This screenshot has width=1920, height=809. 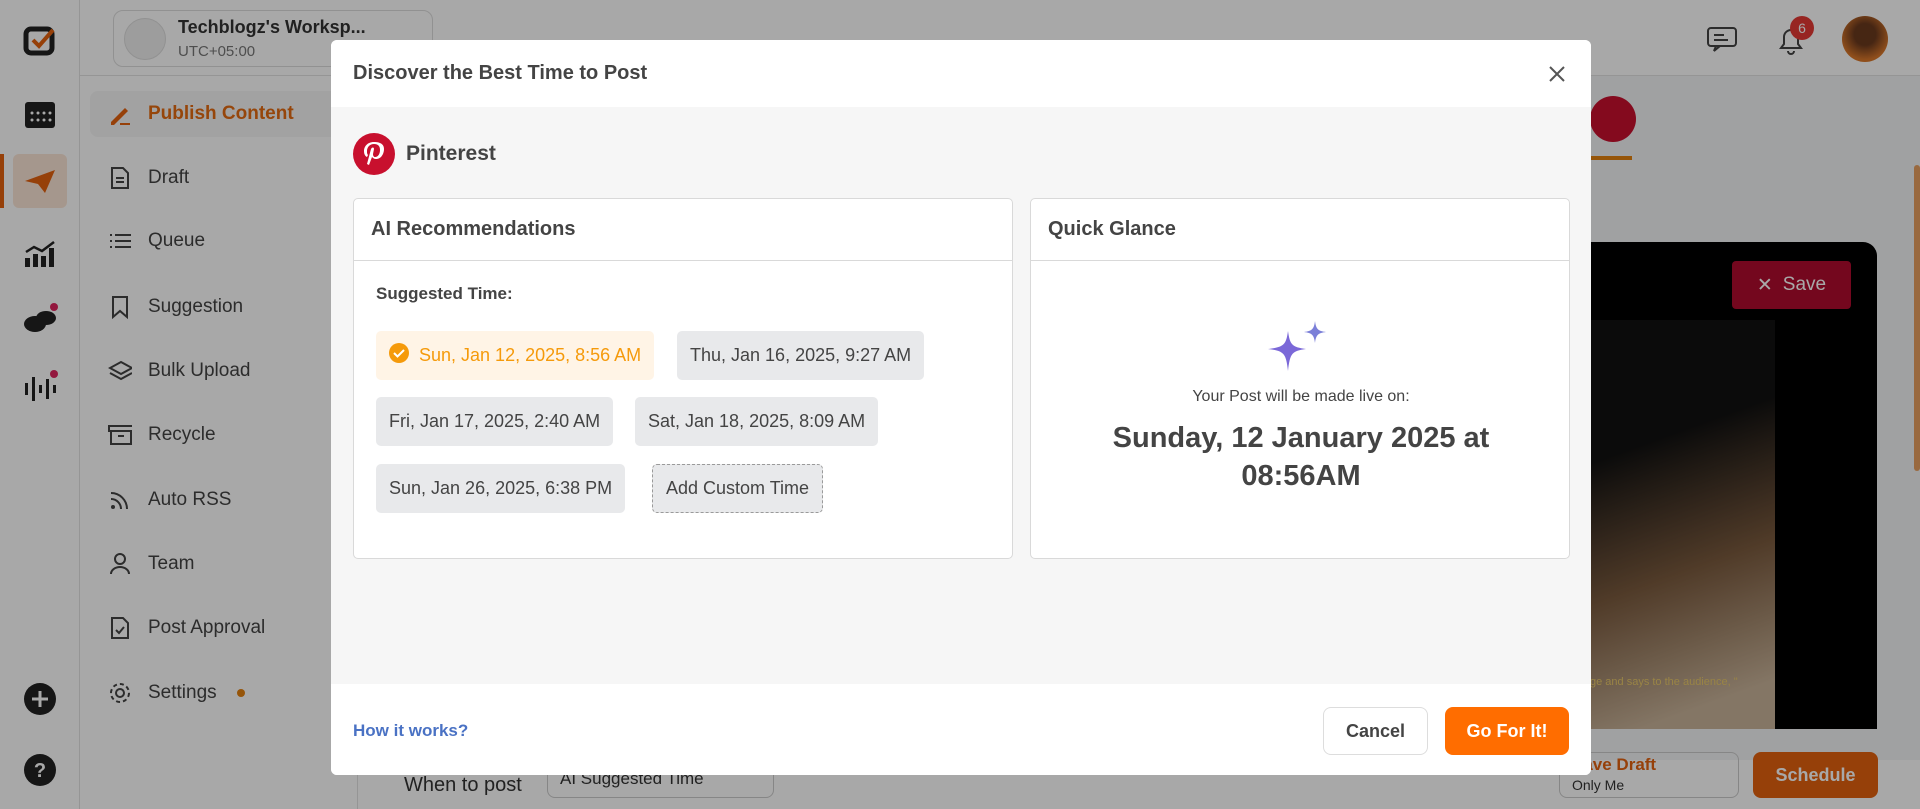 I want to click on modal-header: Discover the Best Time to Post, so click(x=961, y=73).